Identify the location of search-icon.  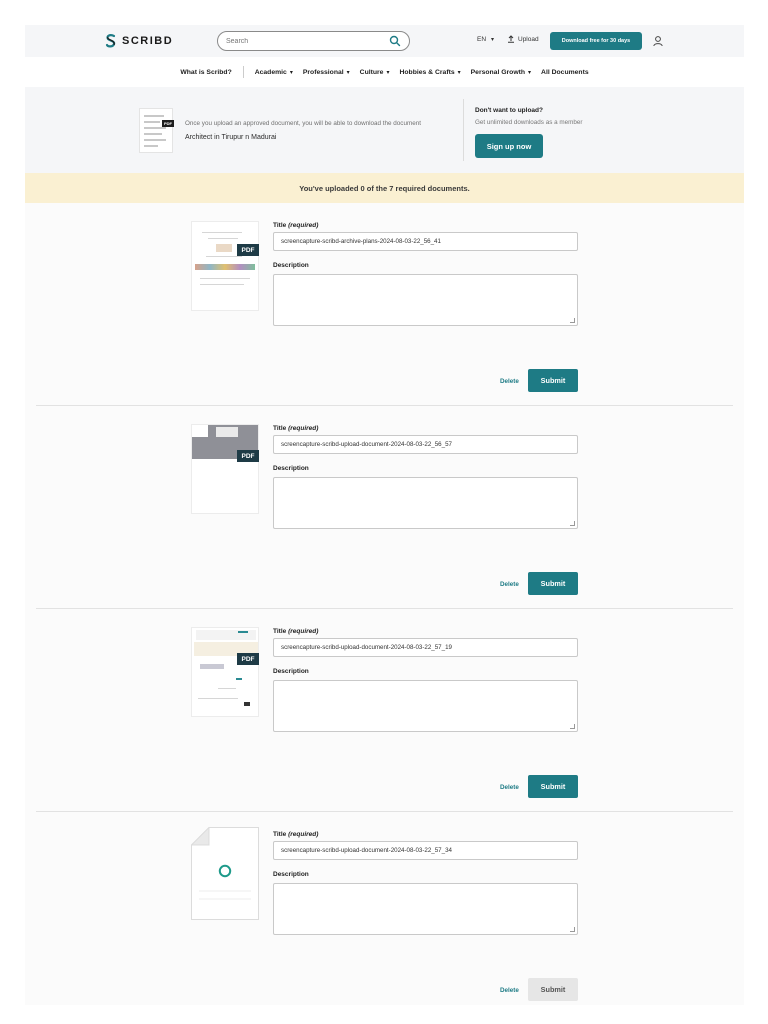
(395, 41).